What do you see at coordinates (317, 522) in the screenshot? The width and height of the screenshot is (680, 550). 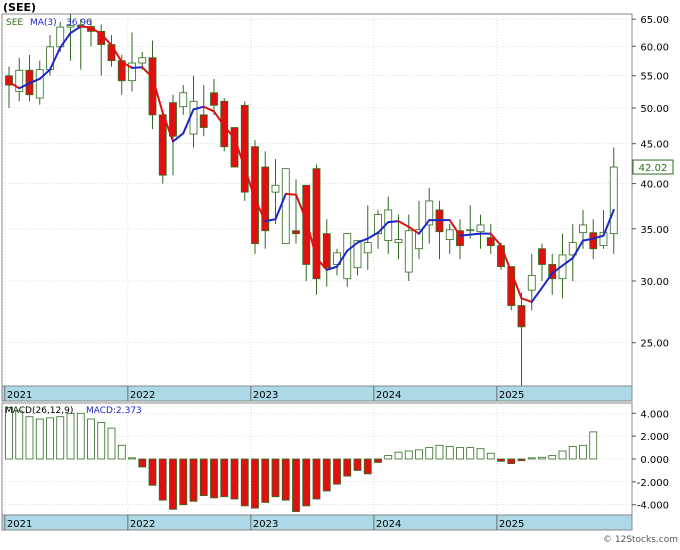 I see `macd-year-band` at bounding box center [317, 522].